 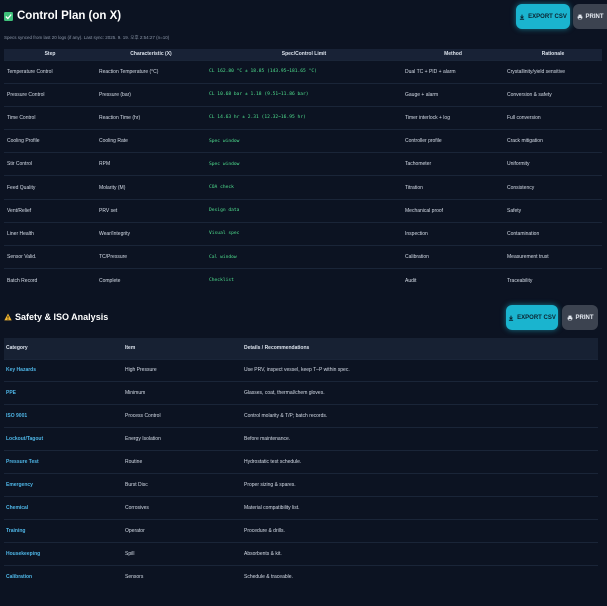 What do you see at coordinates (151, 256) in the screenshot?
I see `table-cell: TC/Pressure` at bounding box center [151, 256].